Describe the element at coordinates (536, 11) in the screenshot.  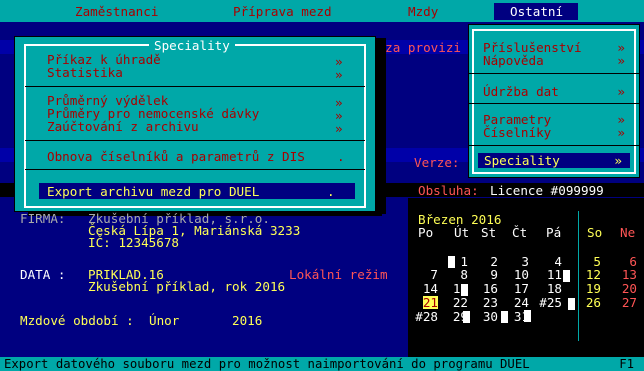
I see `menu-ostatni: Ostatní` at that location.